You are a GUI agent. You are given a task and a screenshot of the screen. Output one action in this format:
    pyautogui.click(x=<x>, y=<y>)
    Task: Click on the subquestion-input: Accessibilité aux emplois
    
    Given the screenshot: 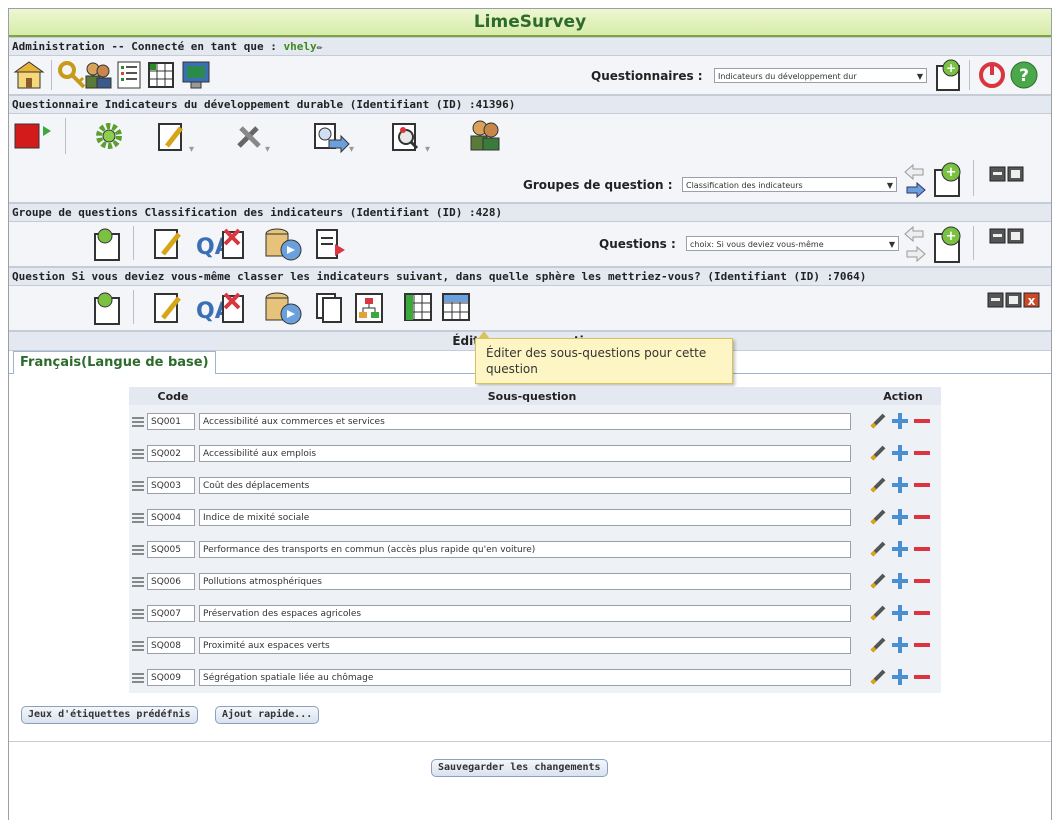 What is the action you would take?
    pyautogui.click(x=525, y=453)
    